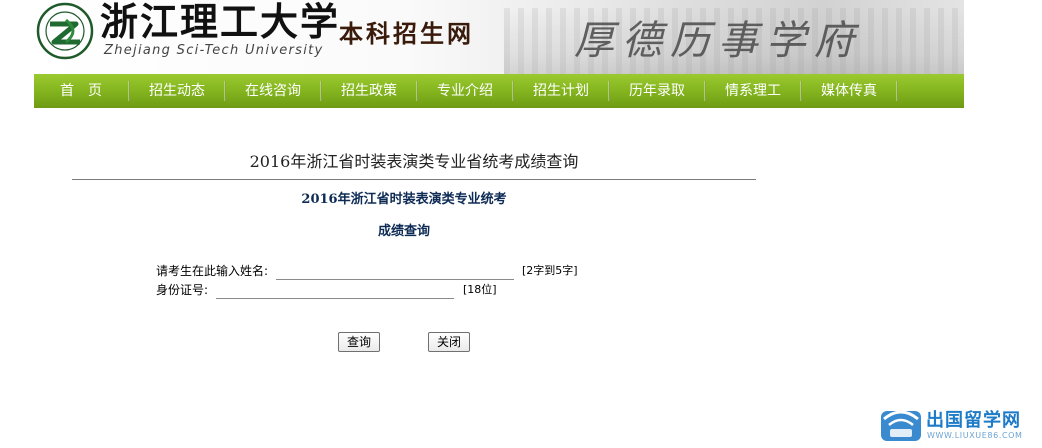  Describe the element at coordinates (212, 271) in the screenshot. I see `name-field-label: 请考生在此输入姓名:` at that location.